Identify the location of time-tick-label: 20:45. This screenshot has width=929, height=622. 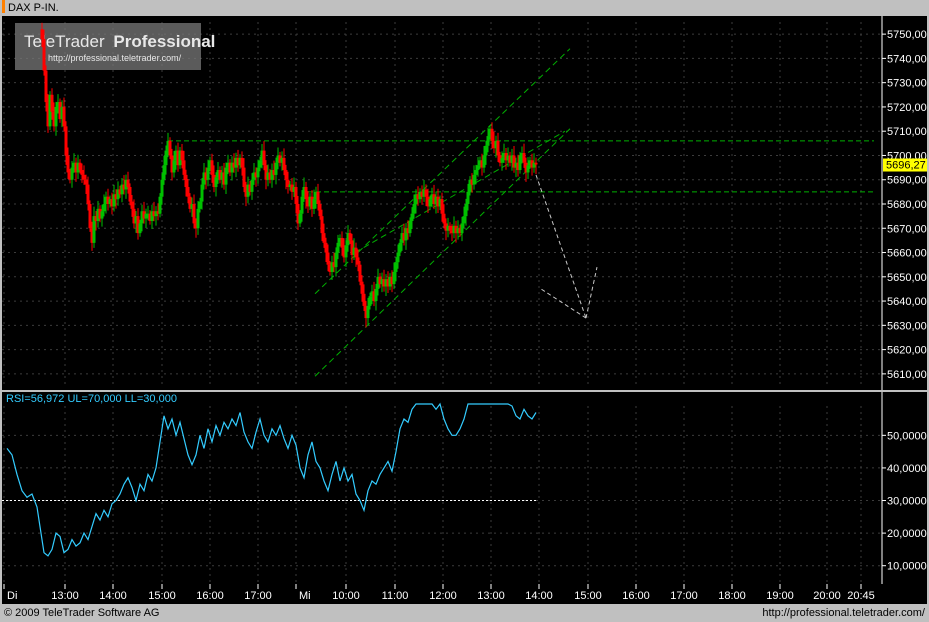
(861, 596).